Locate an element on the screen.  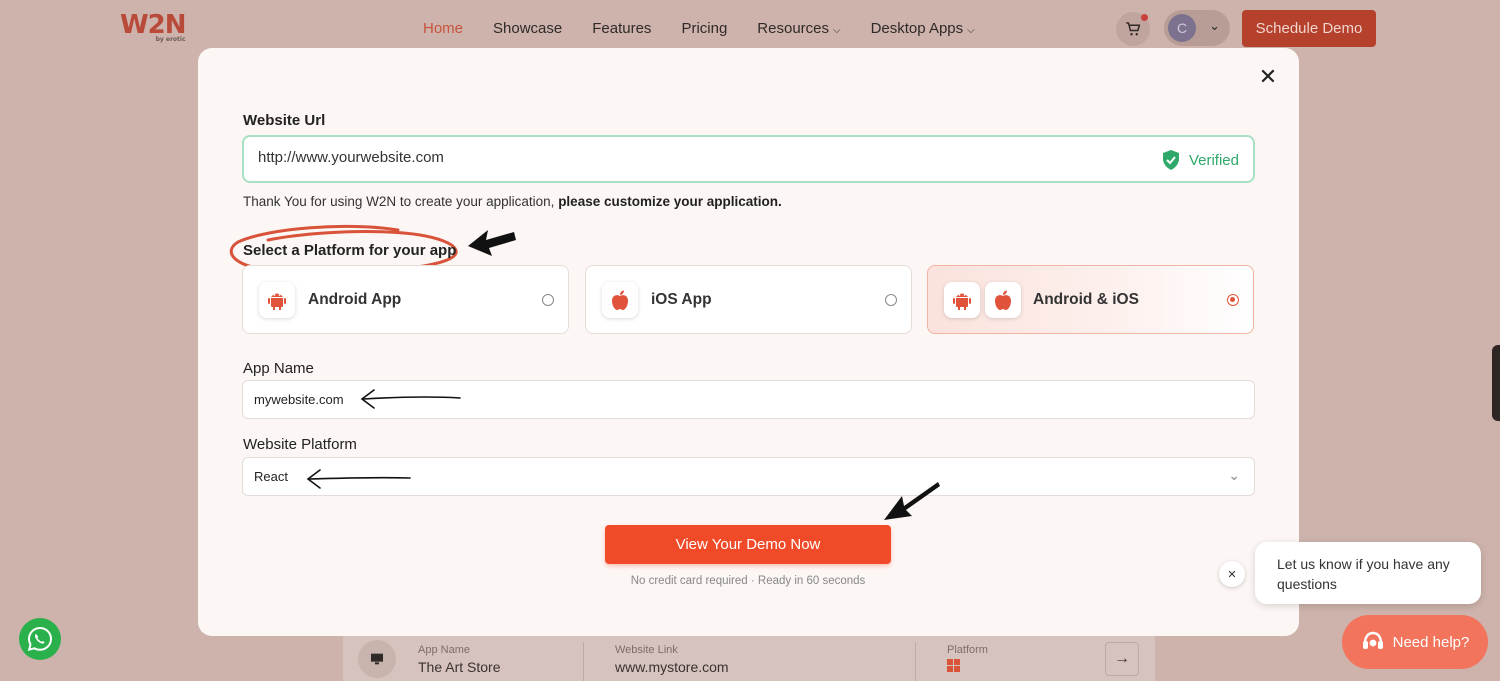
website-platform-label: Website Platform is located at coordinates (300, 444).